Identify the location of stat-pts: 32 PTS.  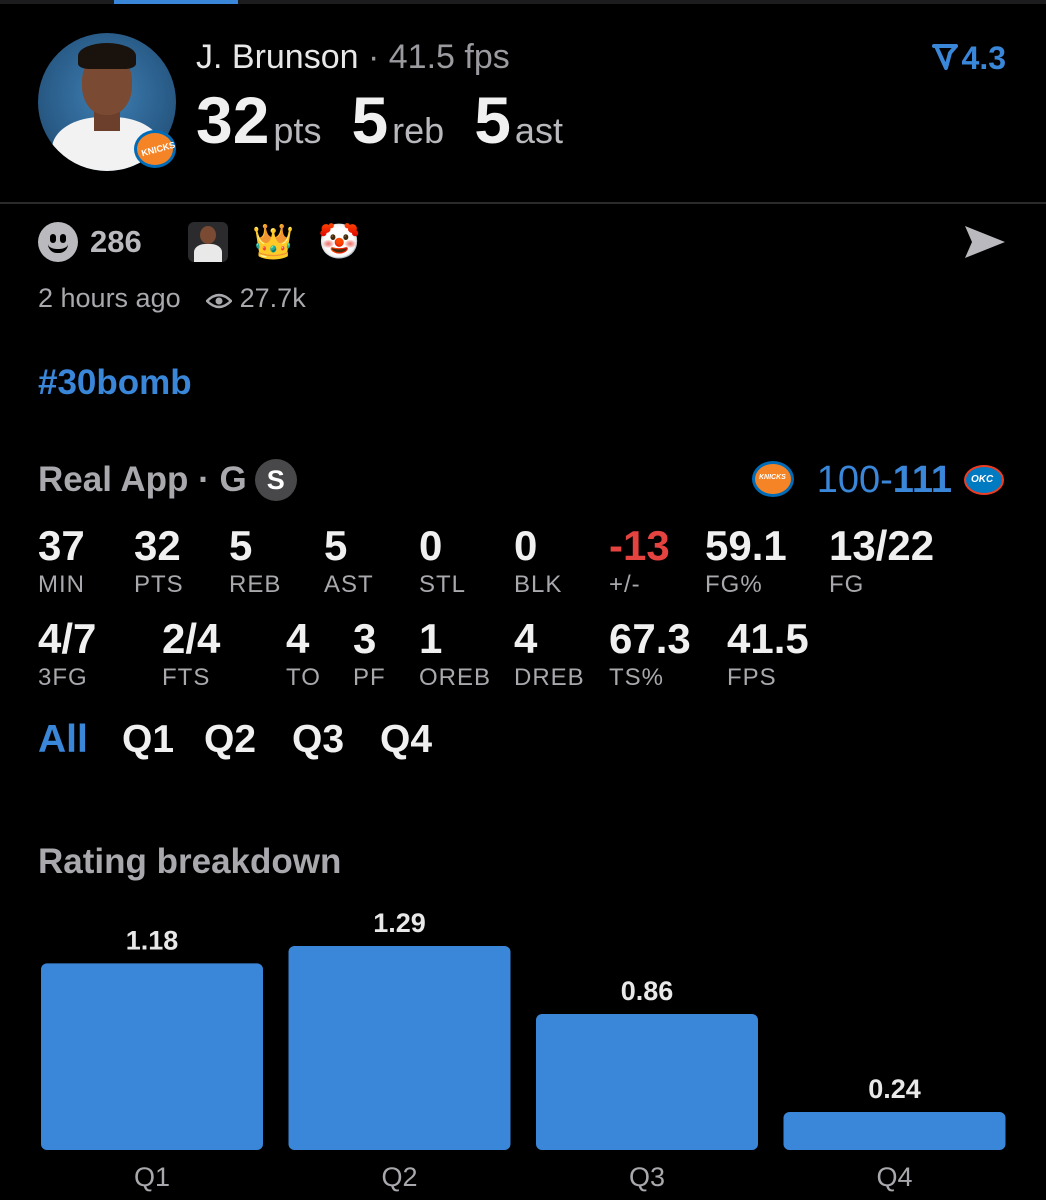
(159, 561).